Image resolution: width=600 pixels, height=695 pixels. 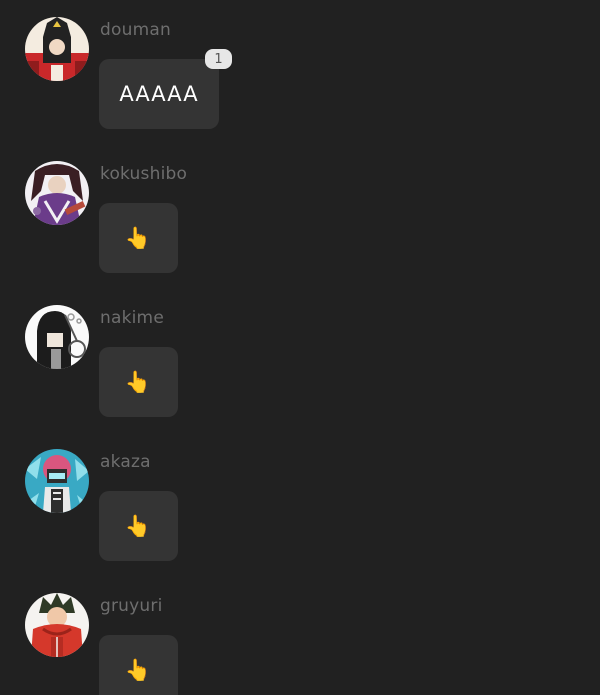 I want to click on username: douman, so click(x=135, y=30).